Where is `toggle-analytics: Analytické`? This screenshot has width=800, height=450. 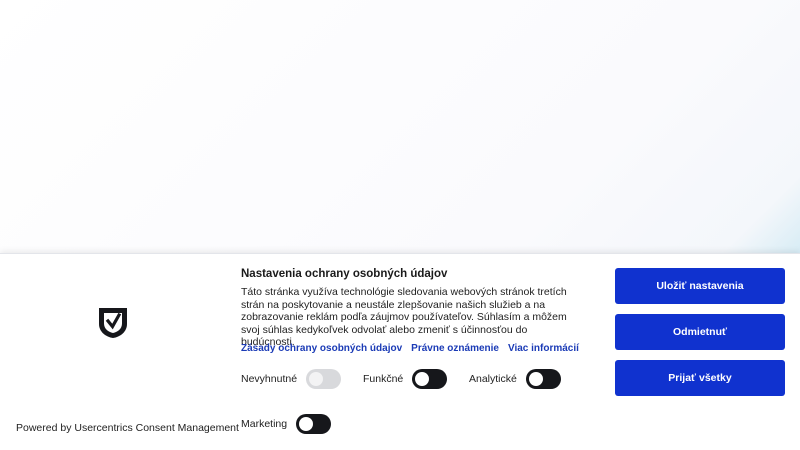
toggle-analytics: Analytické is located at coordinates (515, 379).